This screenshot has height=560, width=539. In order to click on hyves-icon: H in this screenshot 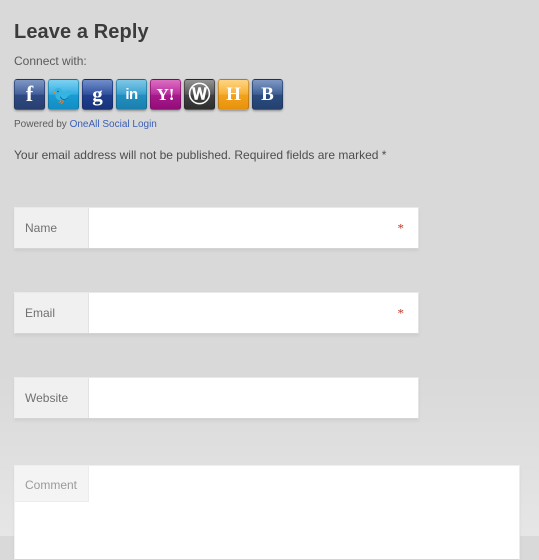, I will do `click(233, 94)`.